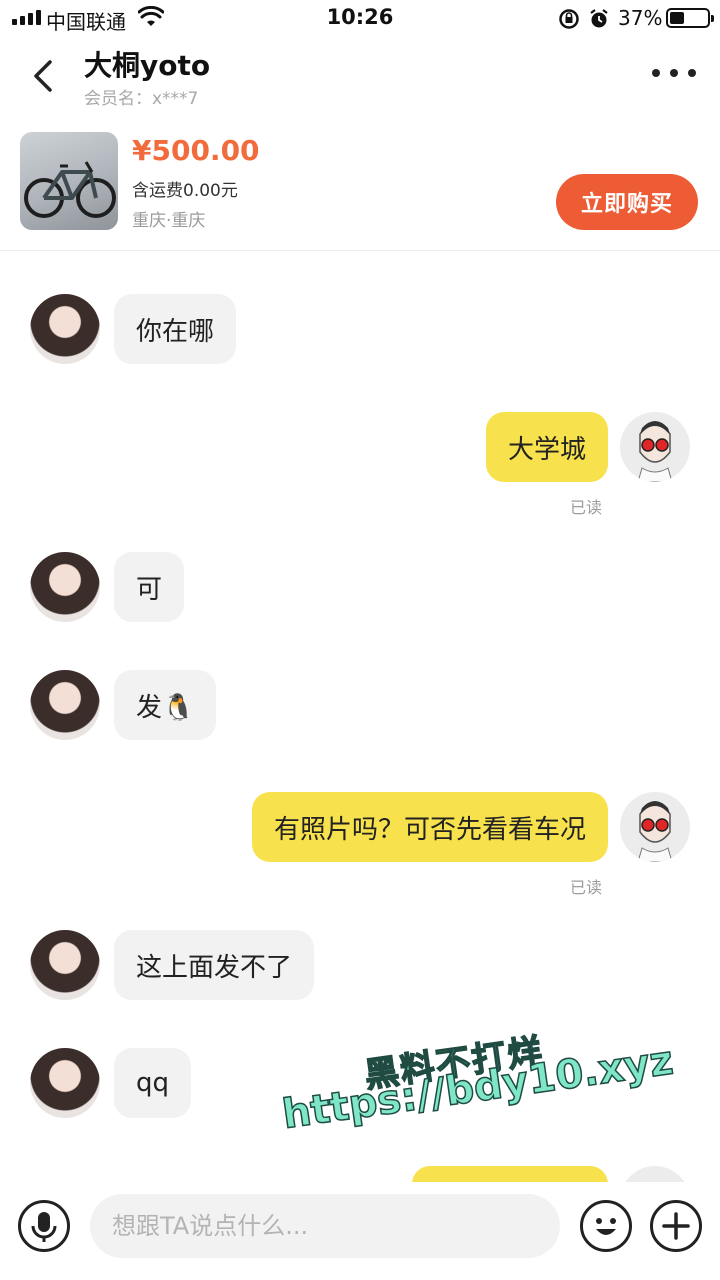  Describe the element at coordinates (546, 447) in the screenshot. I see `message-bubble: 大学城` at that location.